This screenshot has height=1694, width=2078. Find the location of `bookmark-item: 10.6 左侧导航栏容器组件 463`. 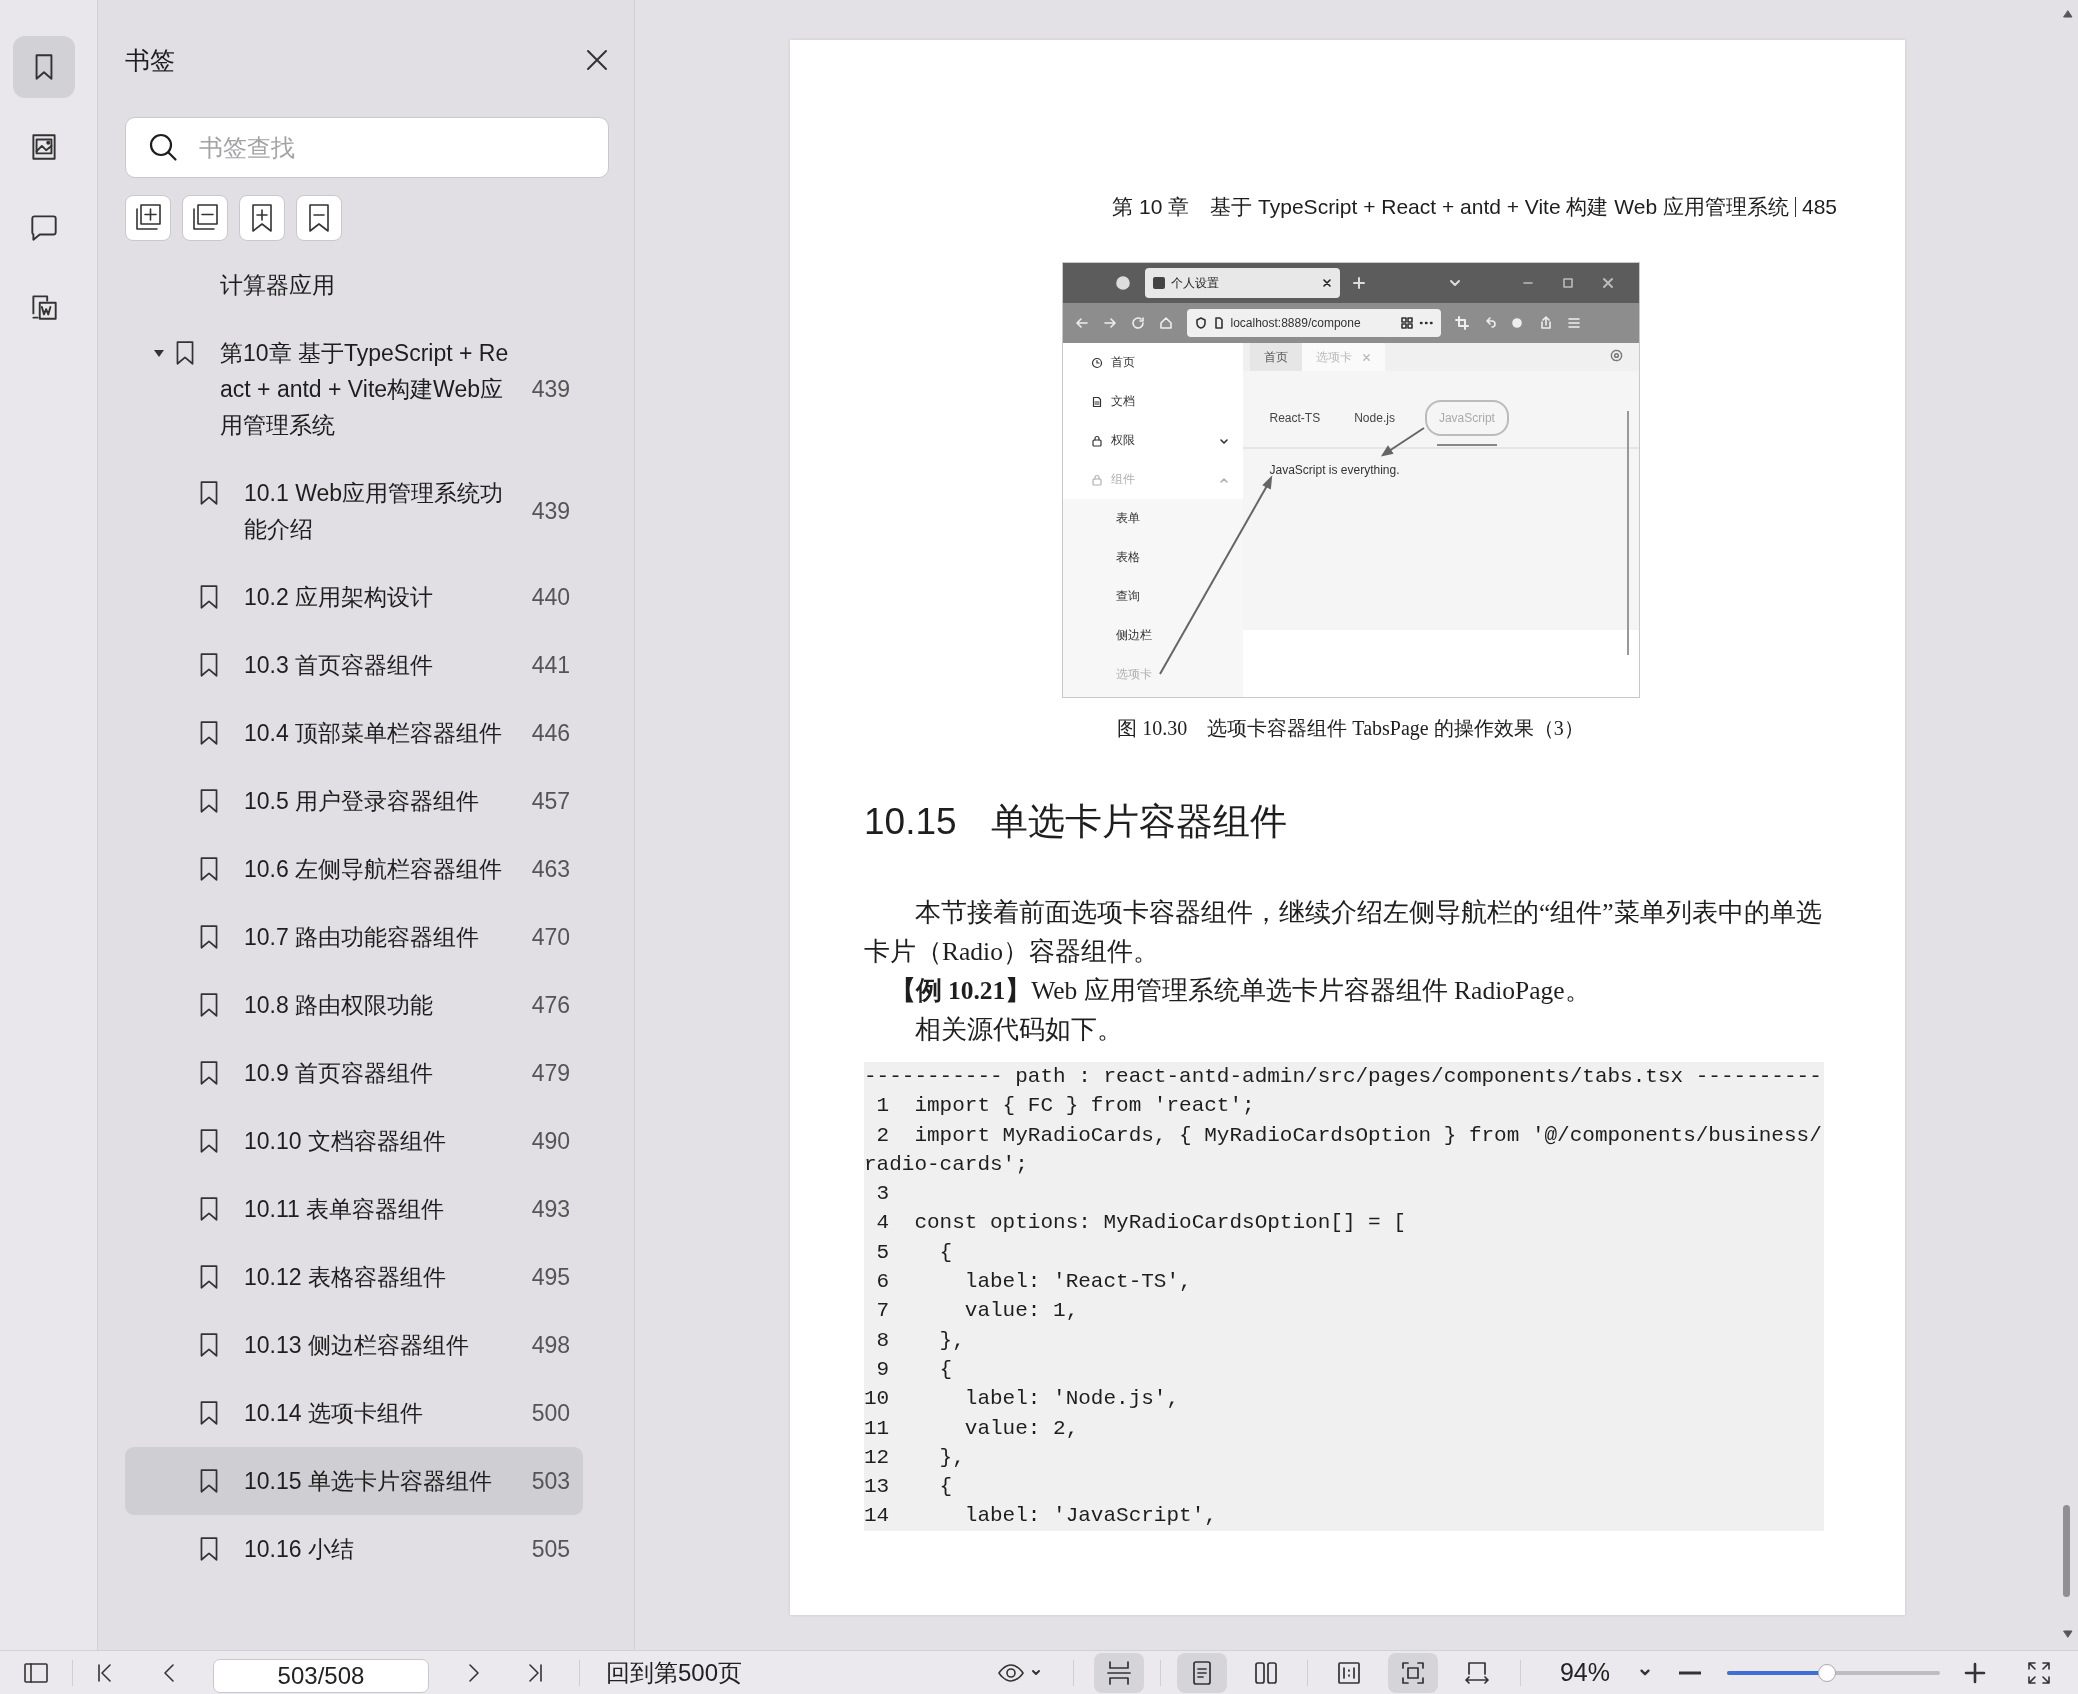

bookmark-item: 10.6 左侧导航栏容器组件 463 is located at coordinates (354, 869).